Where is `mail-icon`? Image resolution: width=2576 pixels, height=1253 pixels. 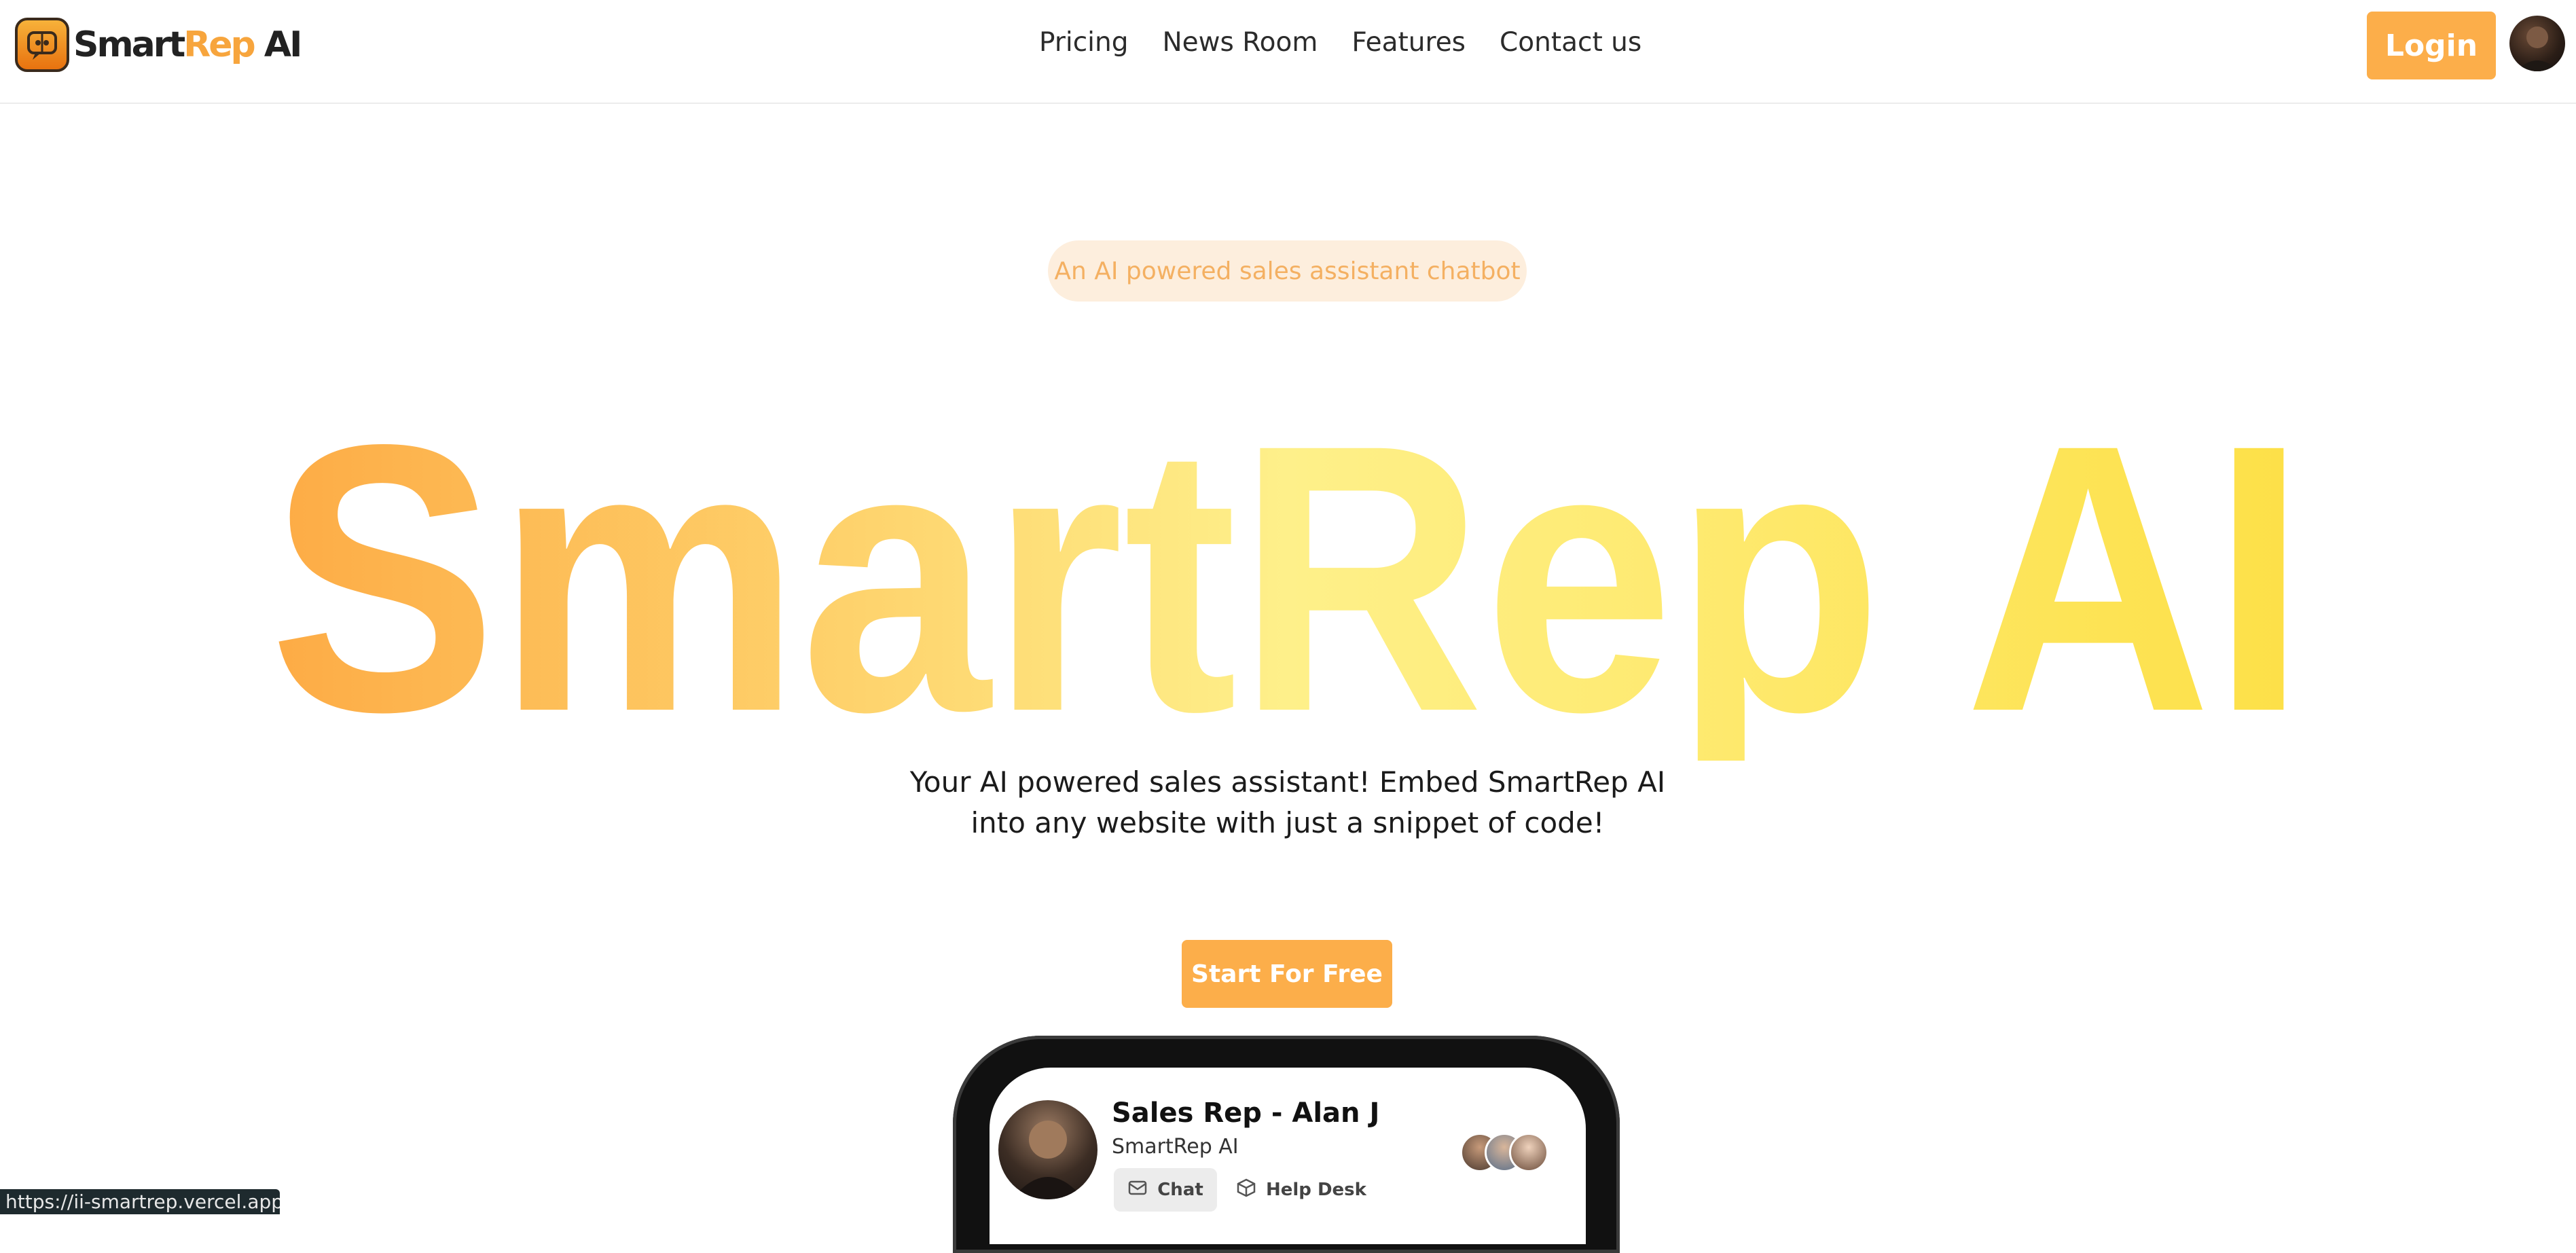 mail-icon is located at coordinates (1137, 1190).